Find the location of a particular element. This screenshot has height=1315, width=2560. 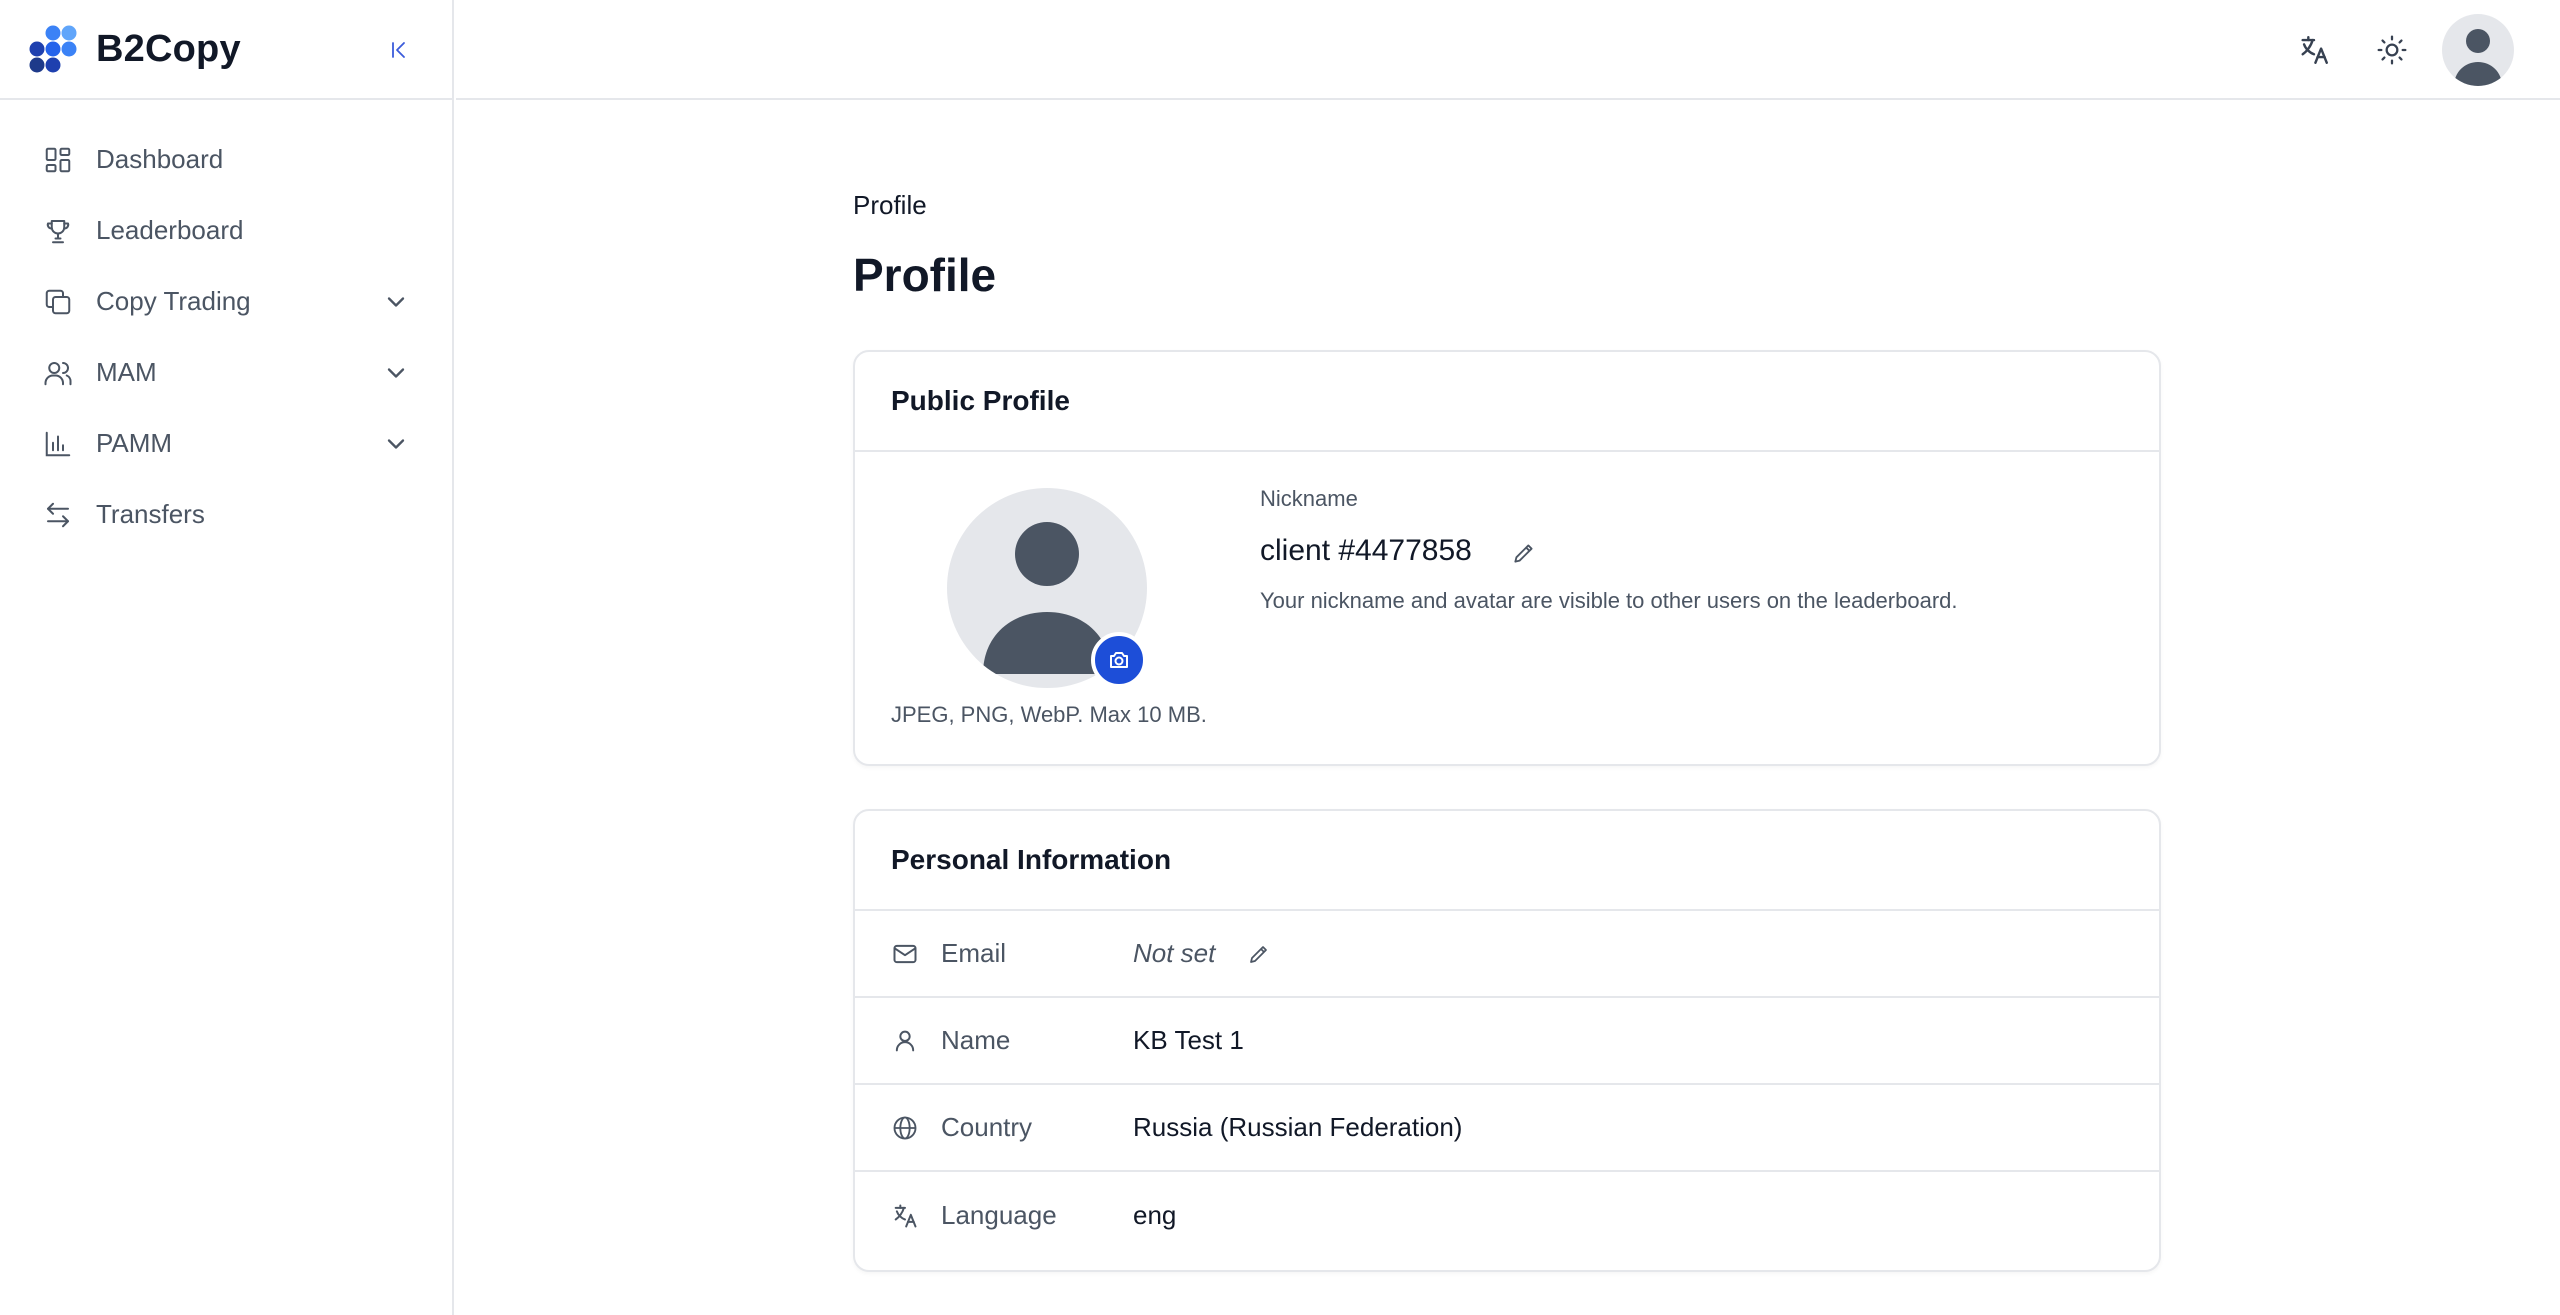

sidebar-header: B2Copy is located at coordinates (226, 50).